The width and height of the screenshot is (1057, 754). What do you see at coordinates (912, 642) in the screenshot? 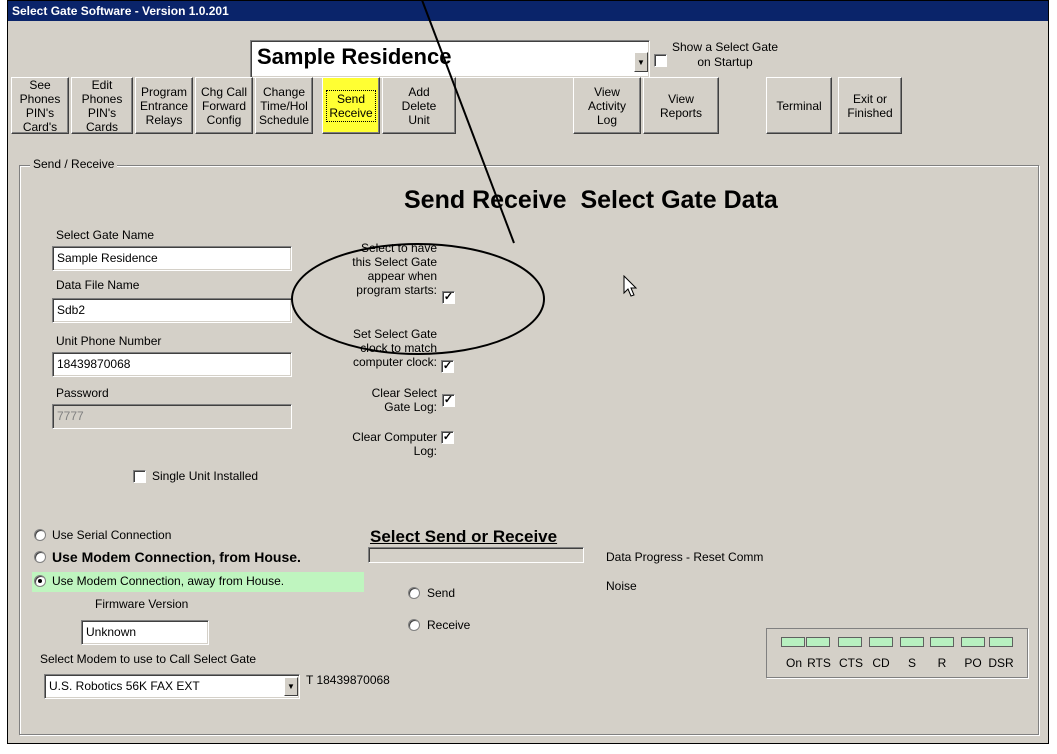
I see `led-s` at bounding box center [912, 642].